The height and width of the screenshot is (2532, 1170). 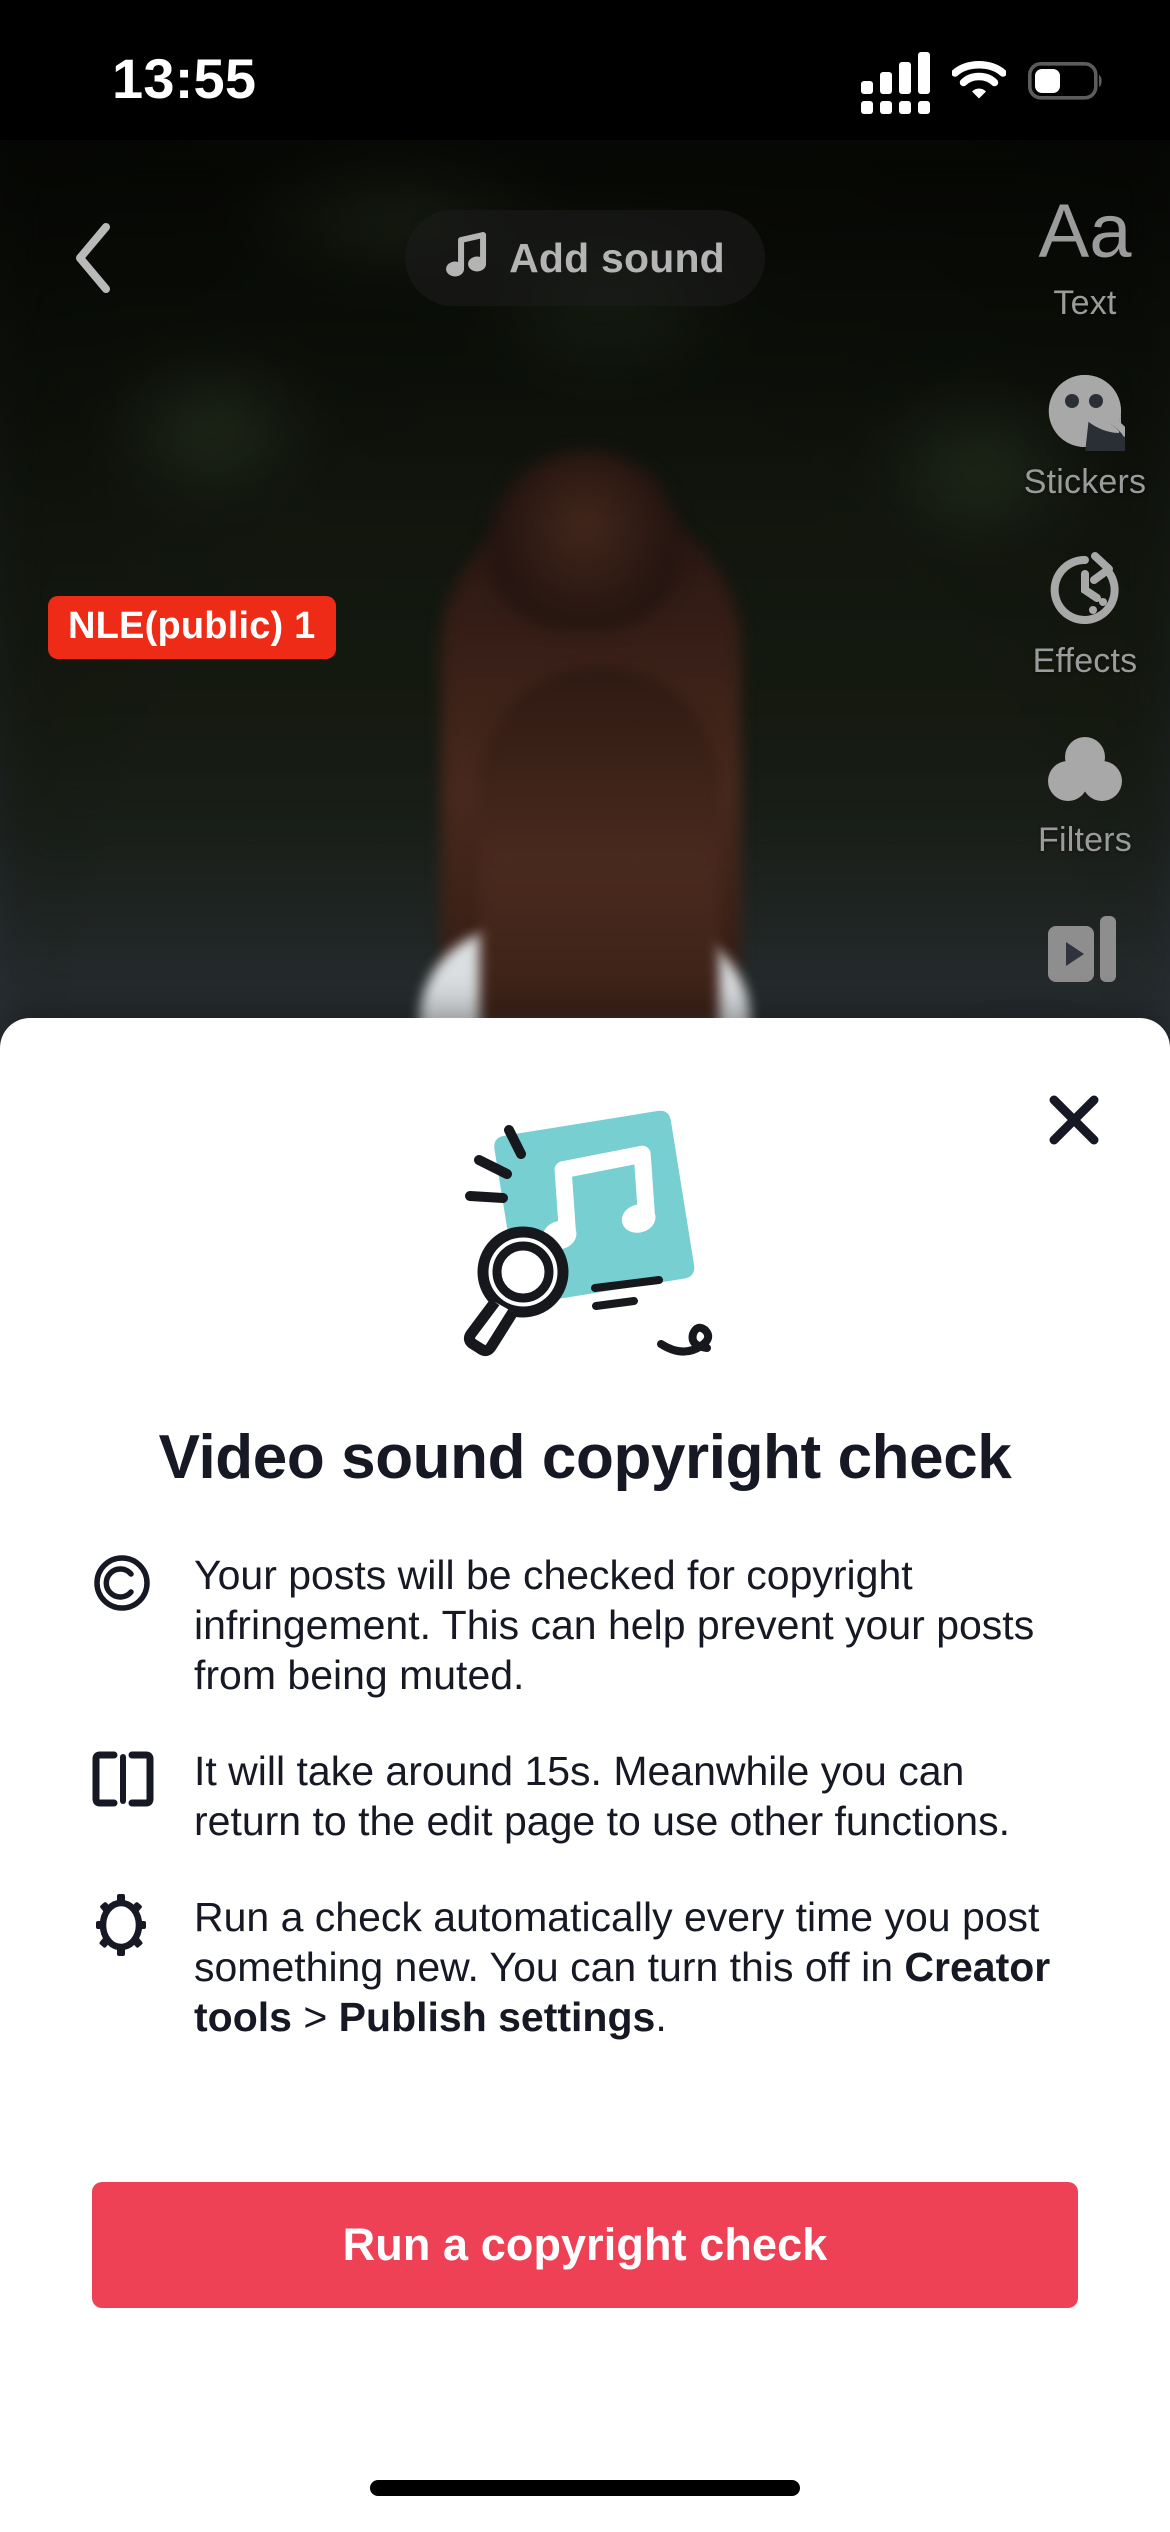 I want to click on gear-icon, so click(x=135, y=1924).